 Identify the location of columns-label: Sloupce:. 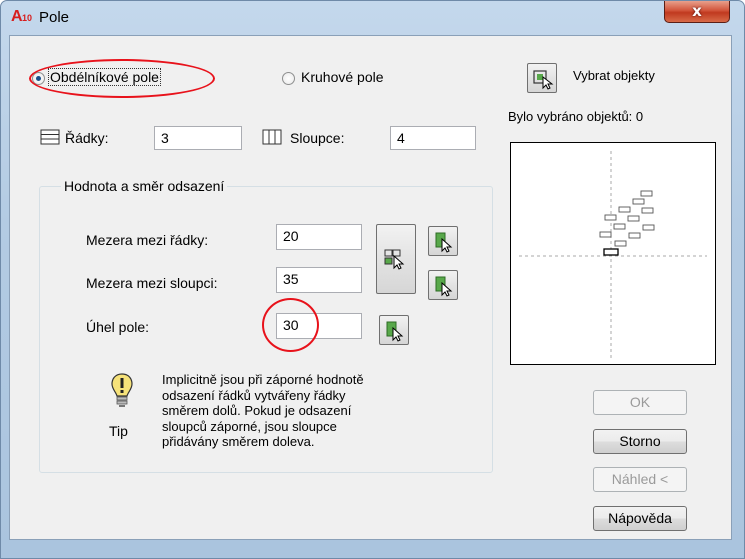
(317, 138).